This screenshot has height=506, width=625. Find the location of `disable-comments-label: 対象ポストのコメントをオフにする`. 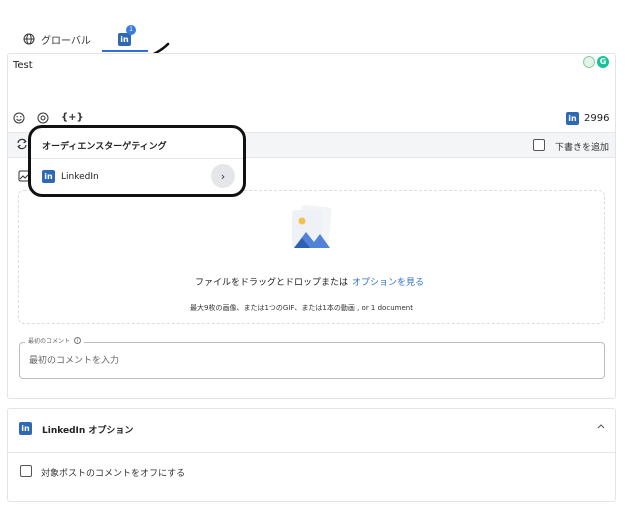

disable-comments-label: 対象ポストのコメントをオフにする is located at coordinates (113, 474).